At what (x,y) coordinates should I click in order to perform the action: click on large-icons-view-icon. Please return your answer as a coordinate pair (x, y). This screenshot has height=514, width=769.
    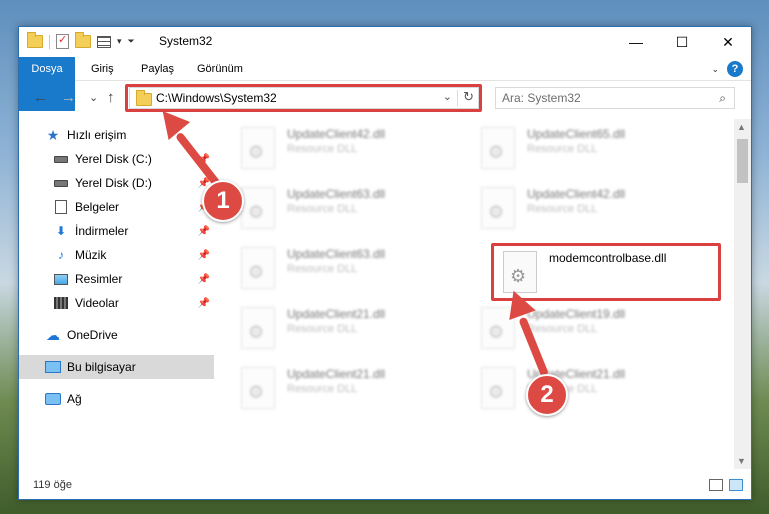
    Looking at the image, I should click on (736, 485).